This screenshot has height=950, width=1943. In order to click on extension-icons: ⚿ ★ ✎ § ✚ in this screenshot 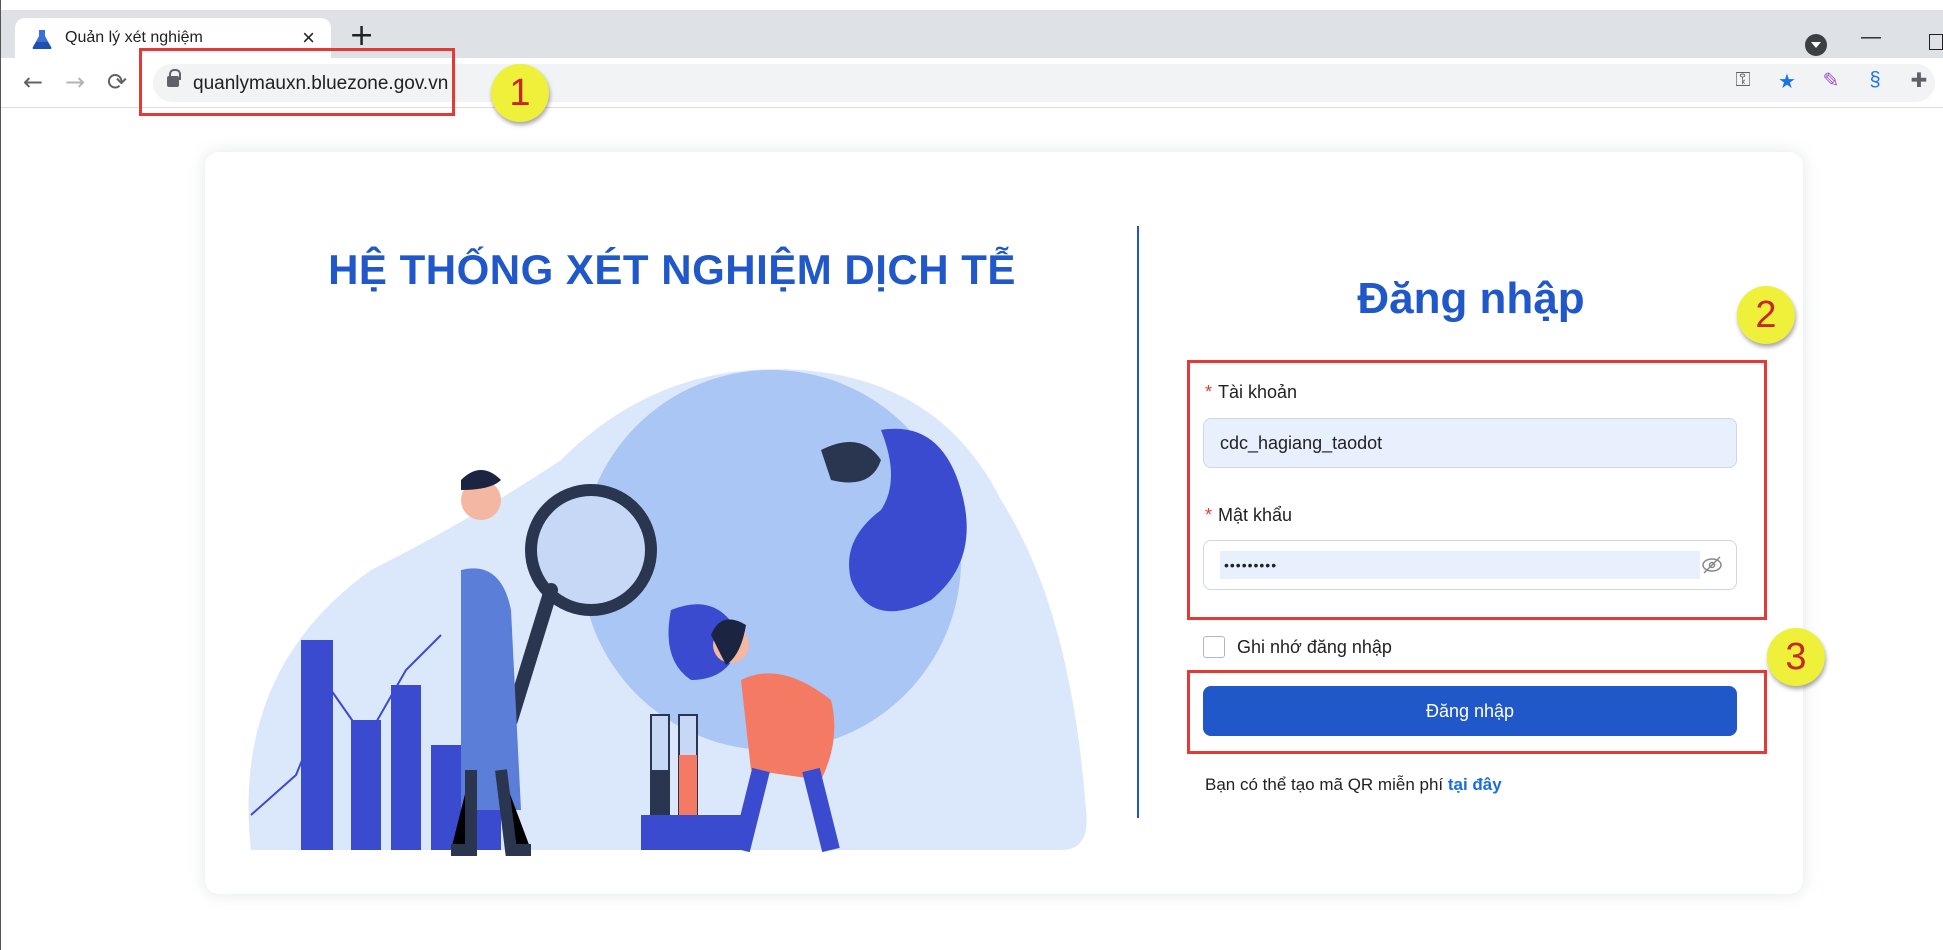, I will do `click(1831, 80)`.